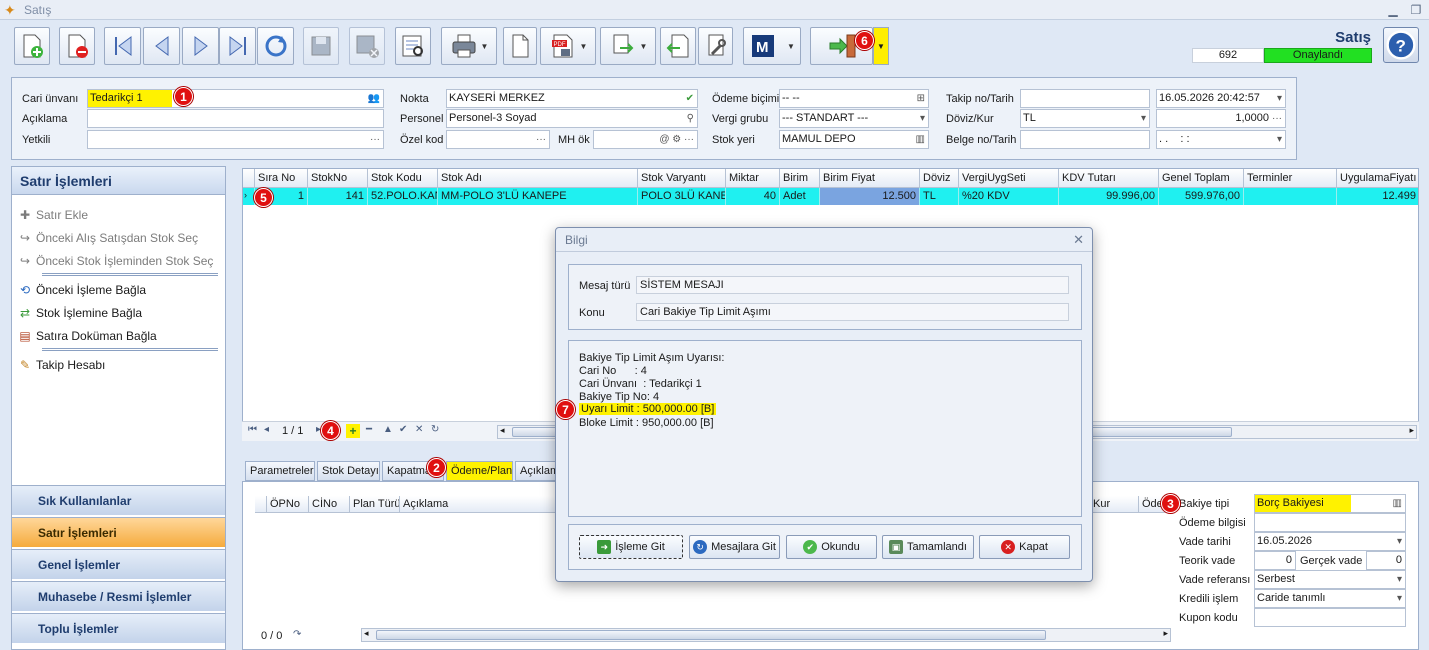  What do you see at coordinates (266, 429) in the screenshot?
I see `prev-page-icon: ◂` at bounding box center [266, 429].